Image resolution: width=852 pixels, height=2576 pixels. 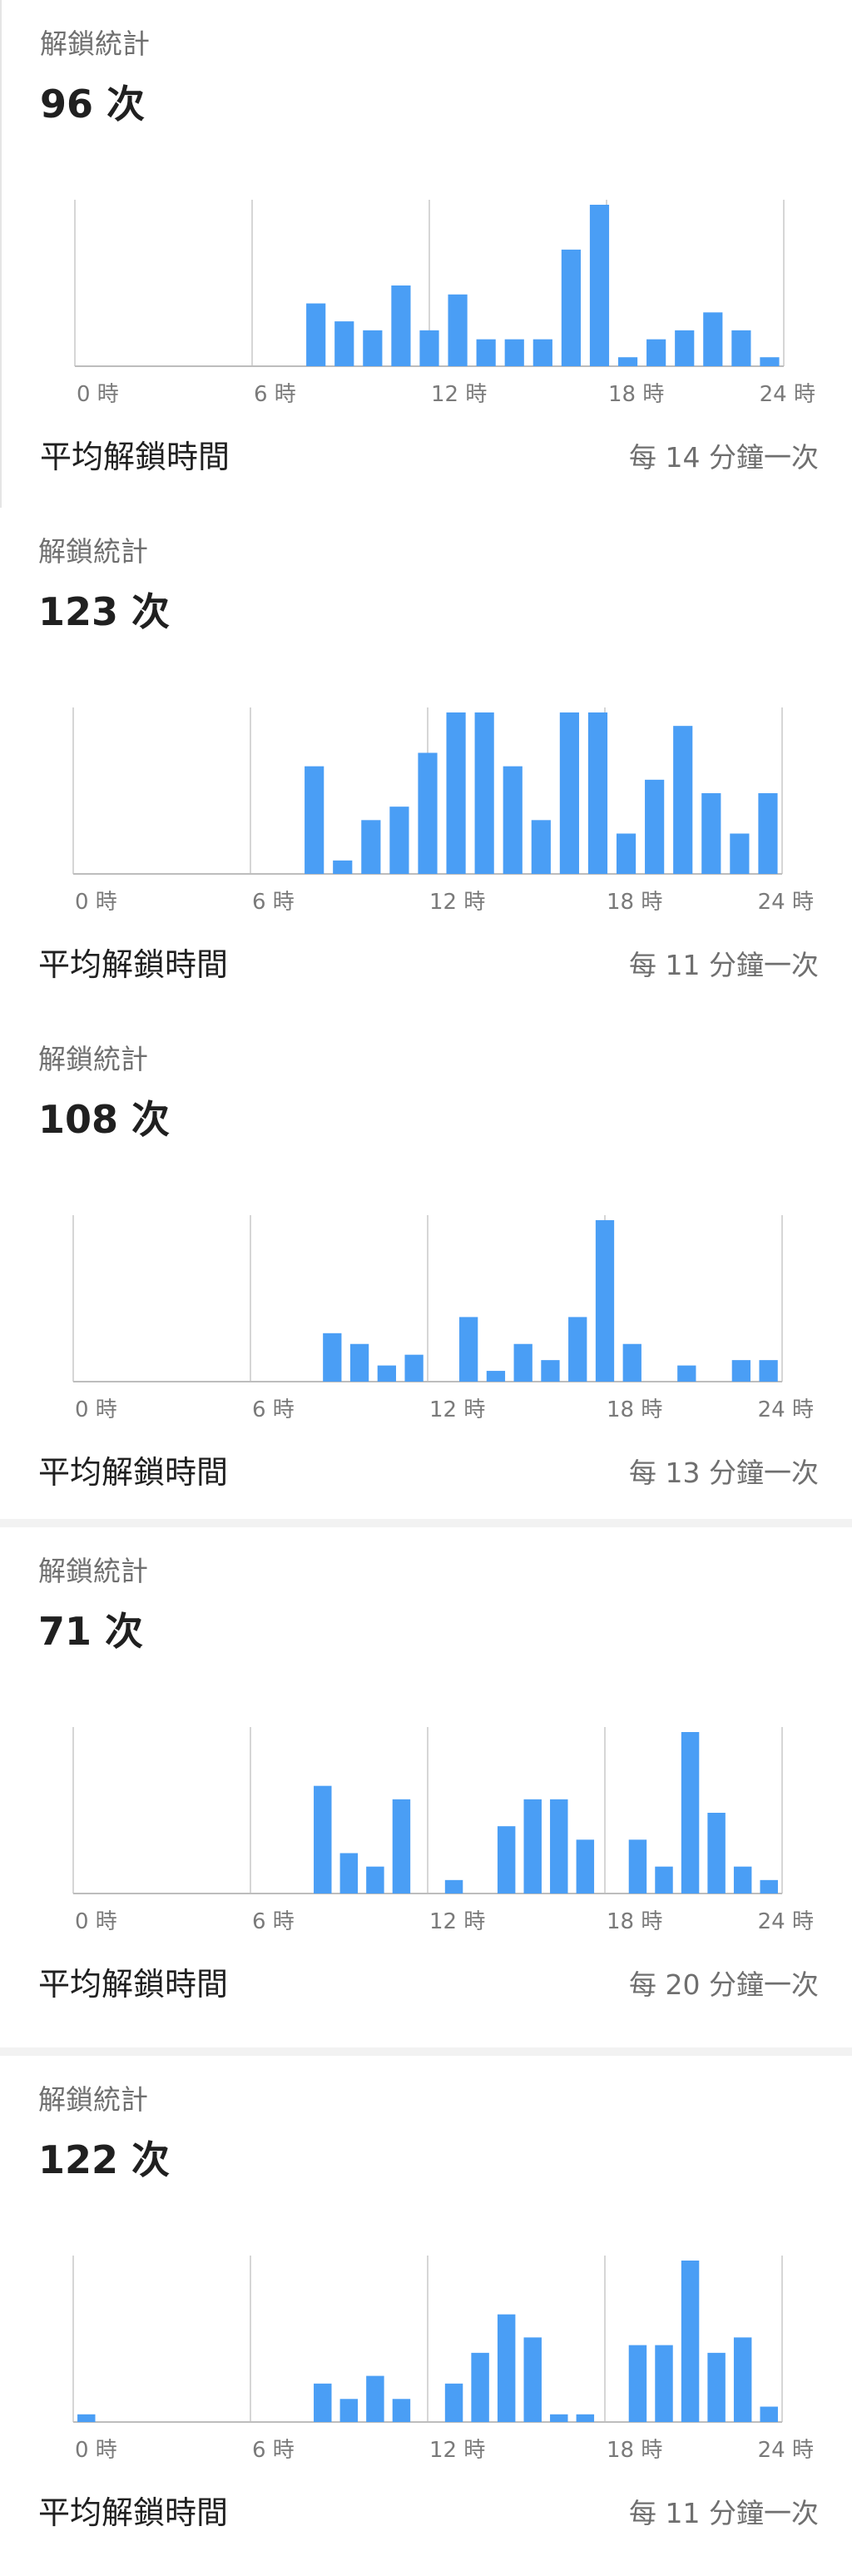 What do you see at coordinates (724, 1984) in the screenshot?
I see `average-unlock-interval: 每 20 分鐘一次` at bounding box center [724, 1984].